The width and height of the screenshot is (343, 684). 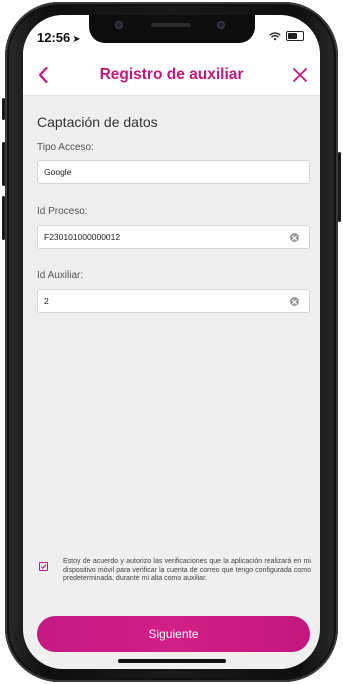 I want to click on home-indicator, so click(x=172, y=661).